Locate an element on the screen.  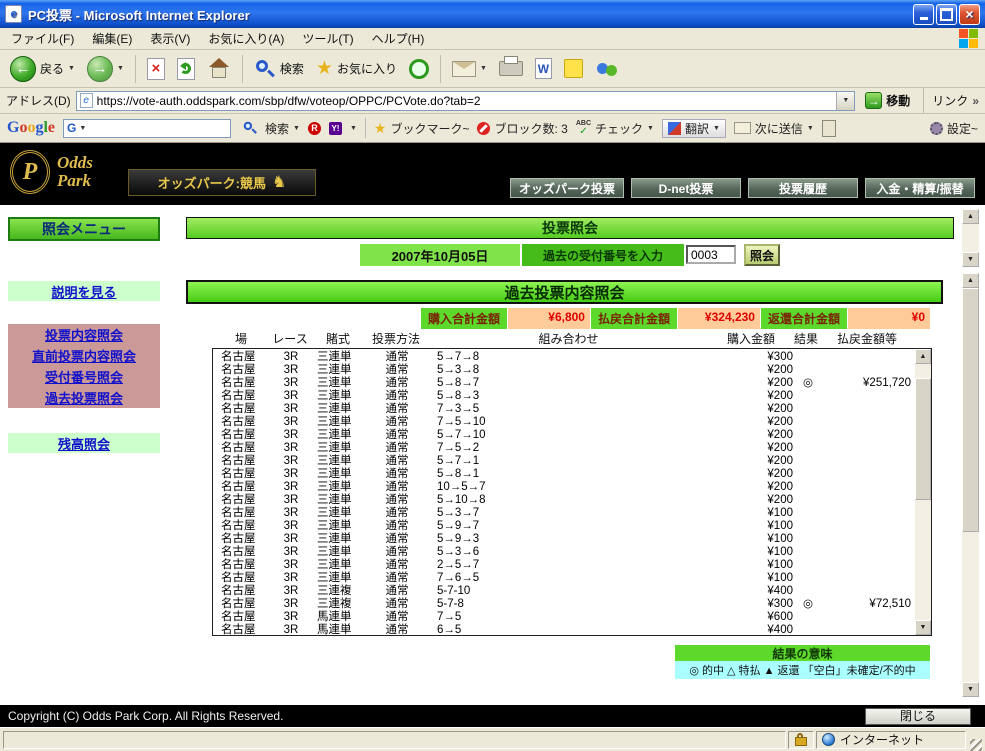
inquiry-submit-button: 照会 is located at coordinates (762, 255).